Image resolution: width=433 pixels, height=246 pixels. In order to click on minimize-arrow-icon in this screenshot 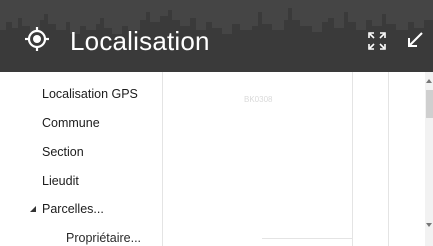, I will do `click(415, 40)`.